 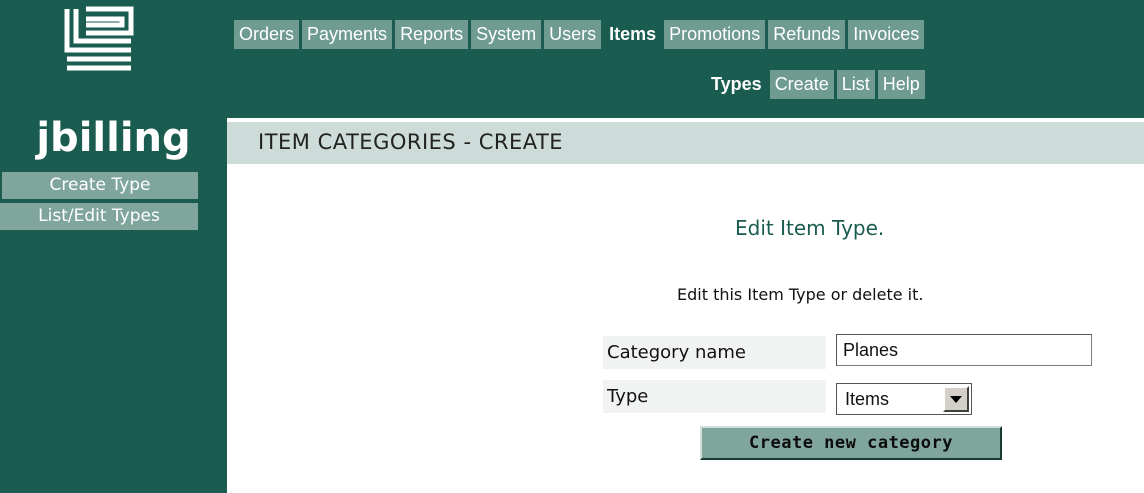 What do you see at coordinates (99, 216) in the screenshot?
I see `sidebar-item-list-edit-types: List/Edit Types` at bounding box center [99, 216].